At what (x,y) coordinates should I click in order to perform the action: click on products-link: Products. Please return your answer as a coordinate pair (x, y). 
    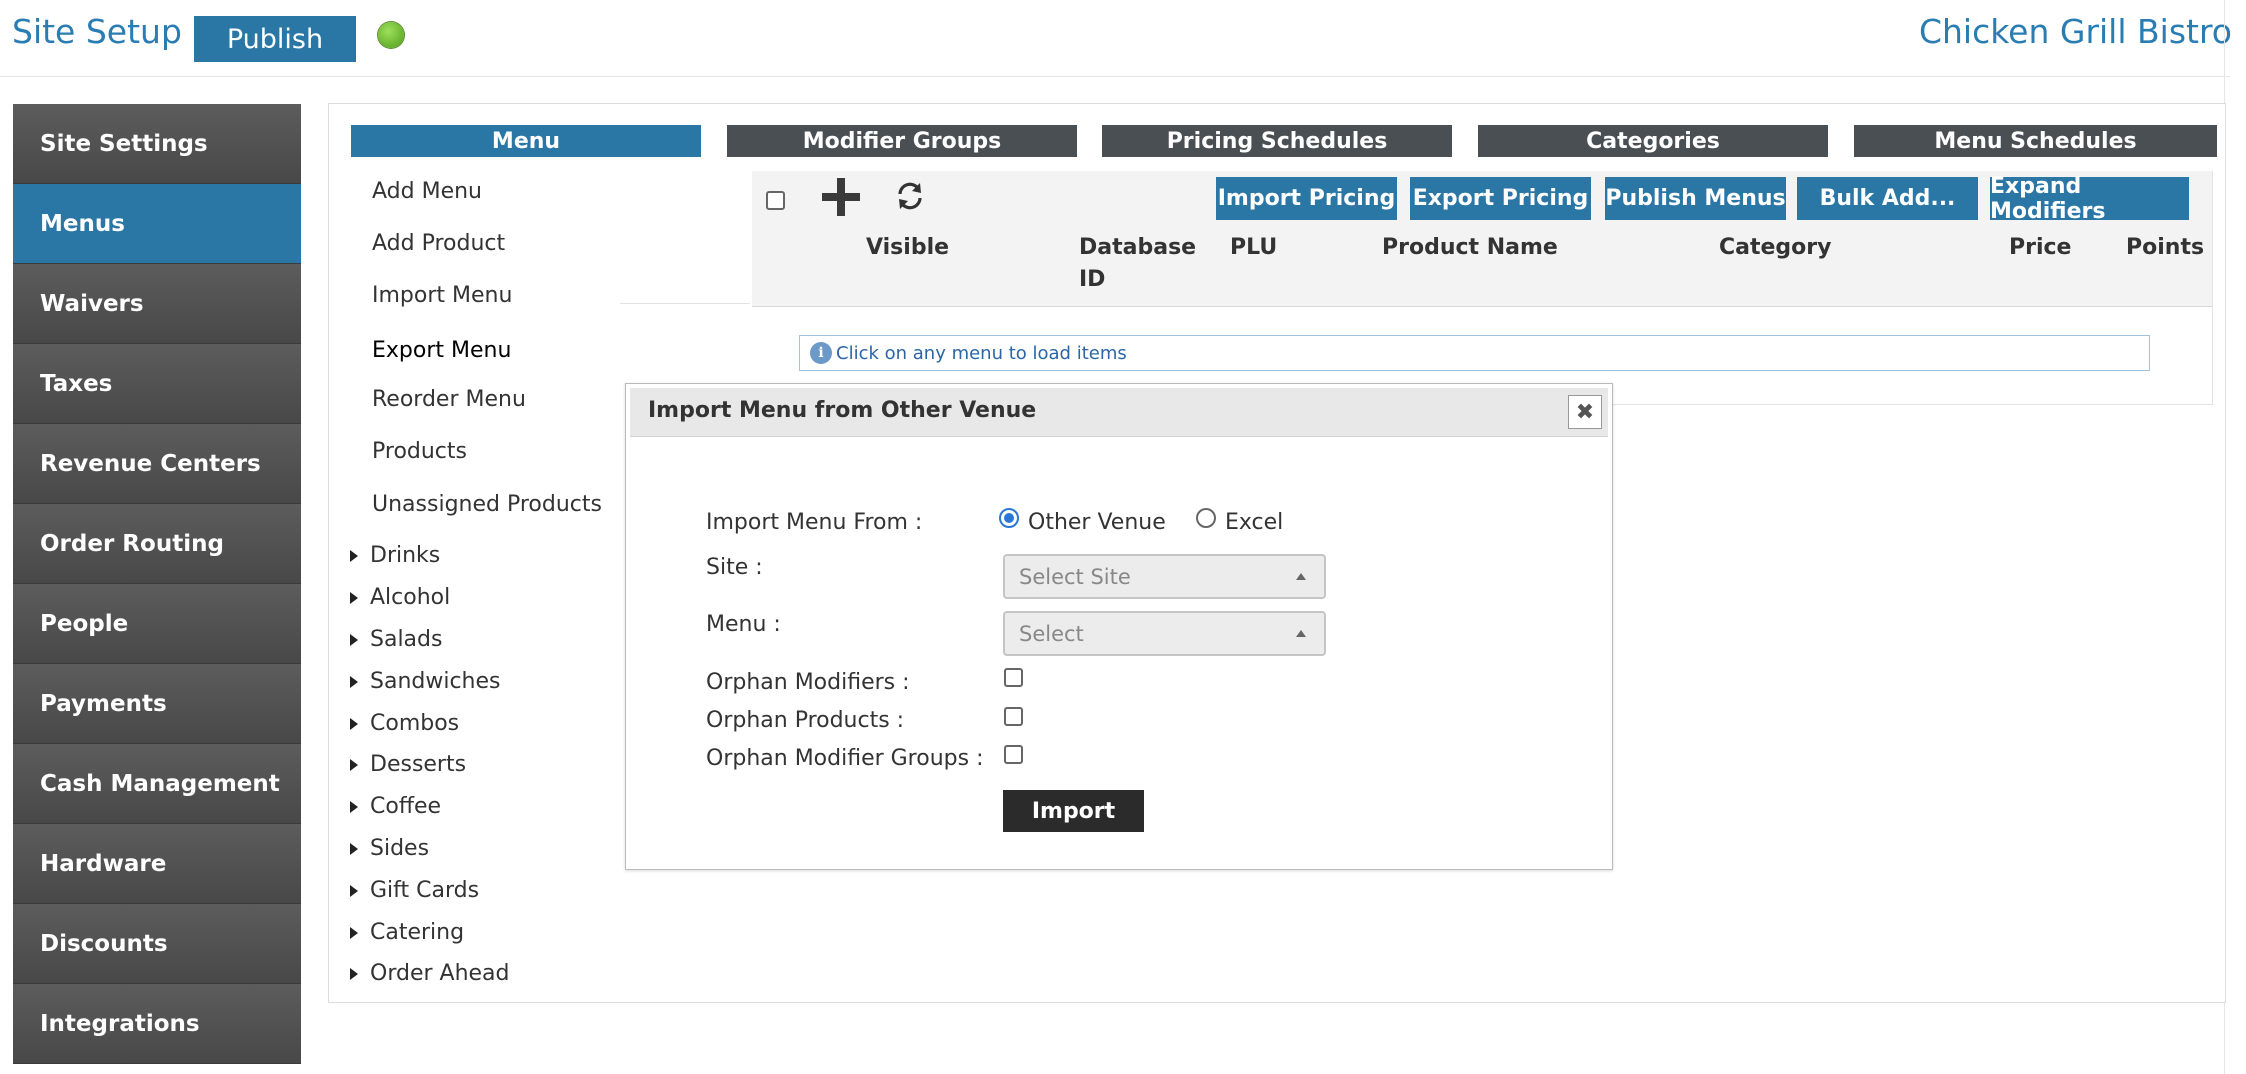
    Looking at the image, I should click on (419, 451).